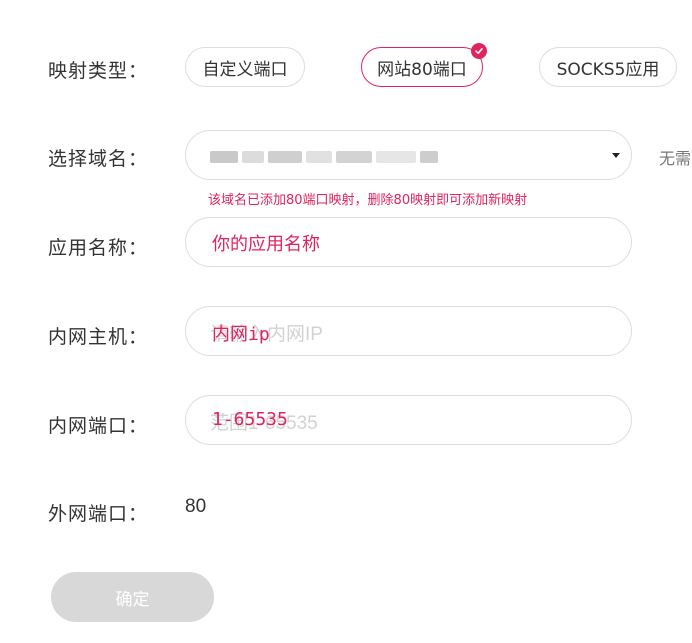  I want to click on option-custom-port: 自定义端口, so click(245, 67).